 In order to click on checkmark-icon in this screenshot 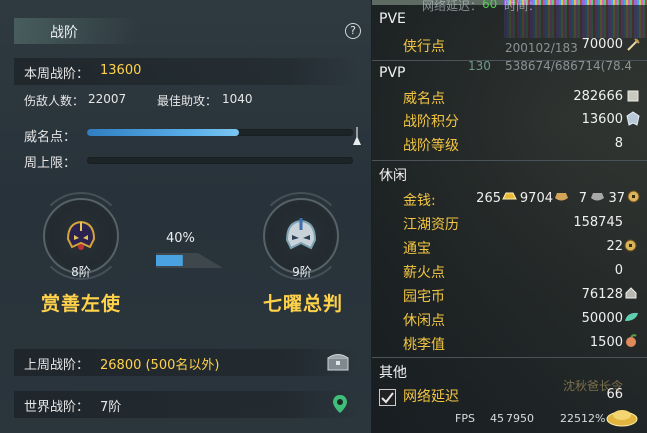, I will do `click(387, 398)`.